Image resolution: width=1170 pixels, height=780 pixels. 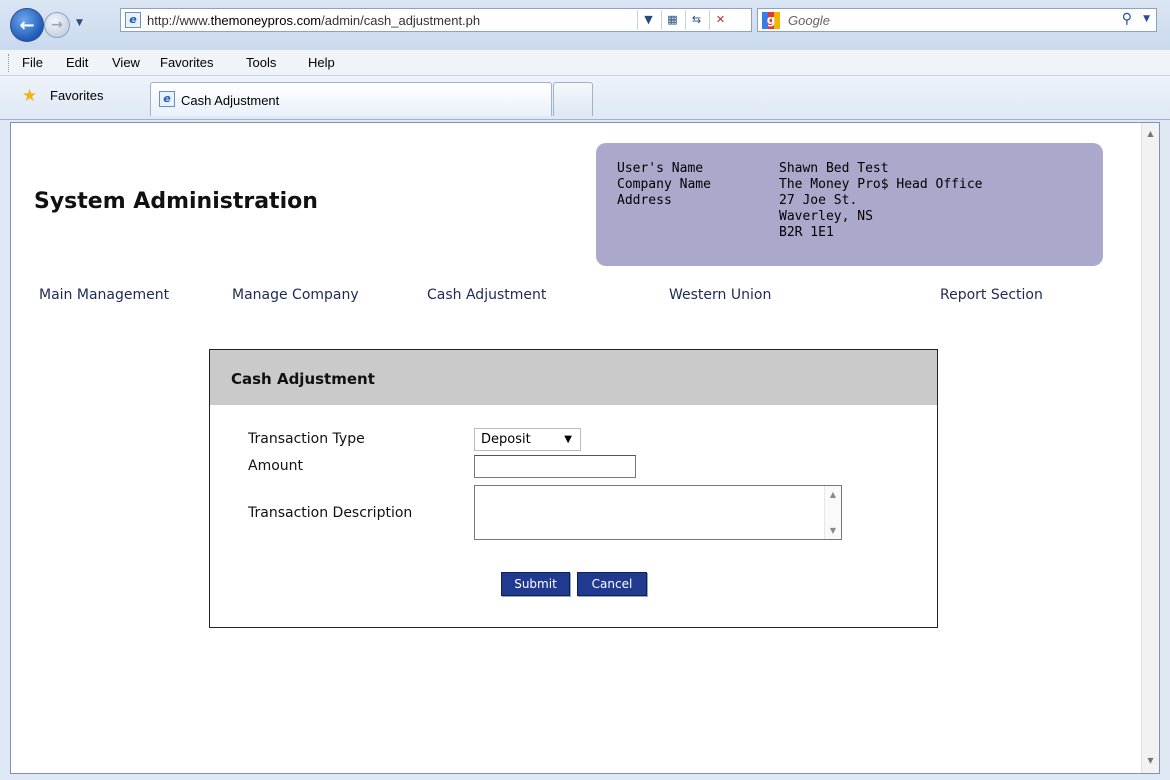 What do you see at coordinates (806, 232) in the screenshot?
I see `address-line-3: B2R 1E1` at bounding box center [806, 232].